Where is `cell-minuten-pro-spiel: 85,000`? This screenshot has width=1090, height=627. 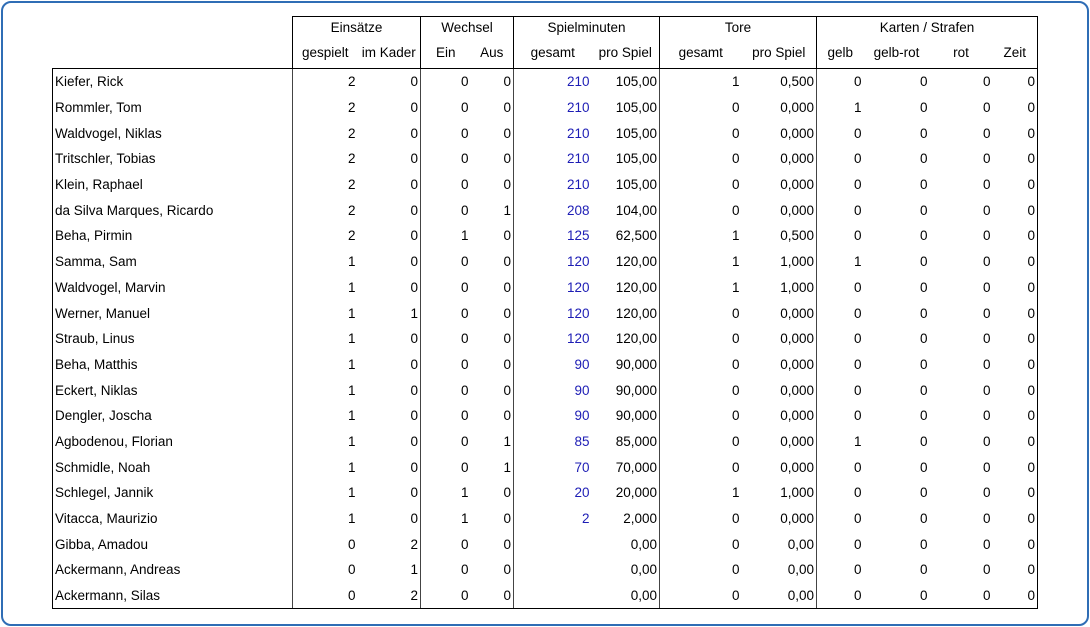 cell-minuten-pro-spiel: 85,000 is located at coordinates (625, 441).